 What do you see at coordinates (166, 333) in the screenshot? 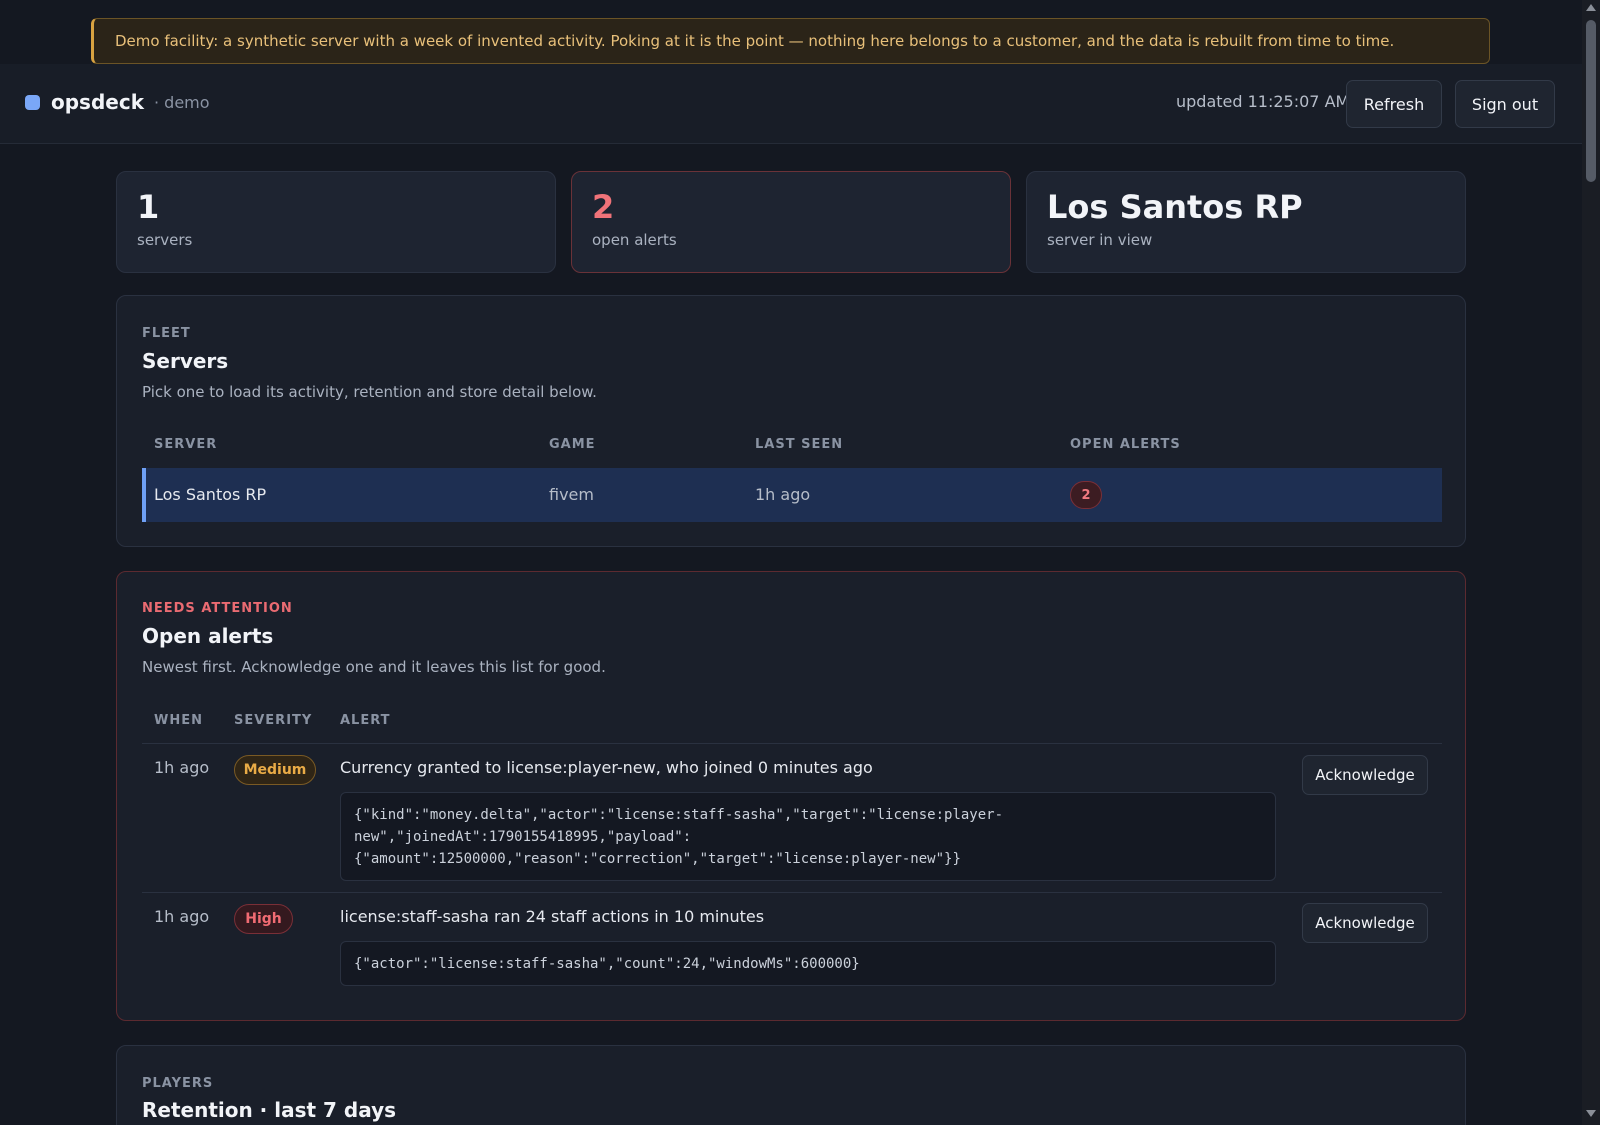
I see `section-eyebrow: FLEET` at bounding box center [166, 333].